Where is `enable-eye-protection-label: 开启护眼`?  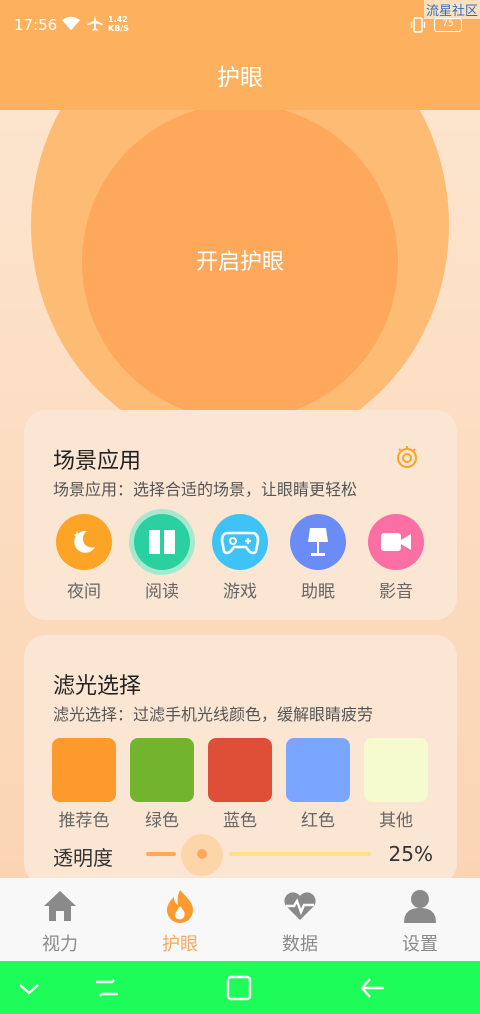 enable-eye-protection-label: 开启护眼 is located at coordinates (239, 262).